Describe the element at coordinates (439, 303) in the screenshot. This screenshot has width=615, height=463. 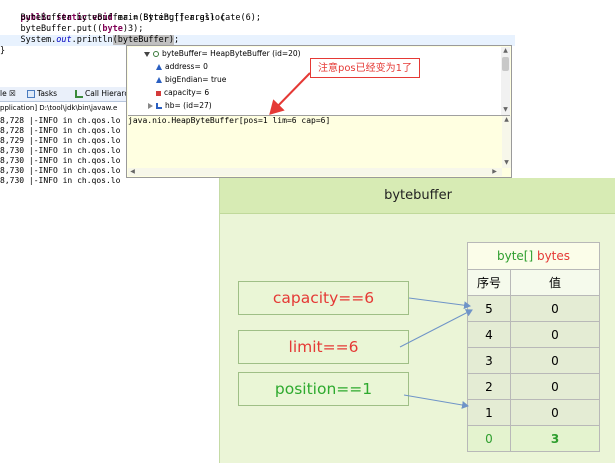
I see `capacity-arrow` at that location.